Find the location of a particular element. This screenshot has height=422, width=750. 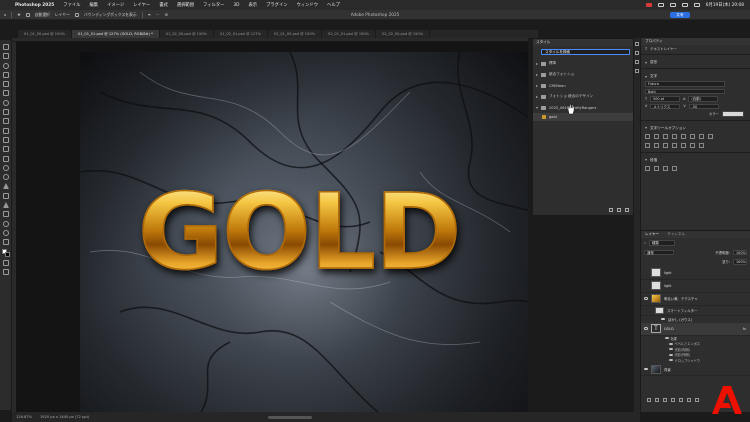

tracking-input: -50 is located at coordinates (703, 106).